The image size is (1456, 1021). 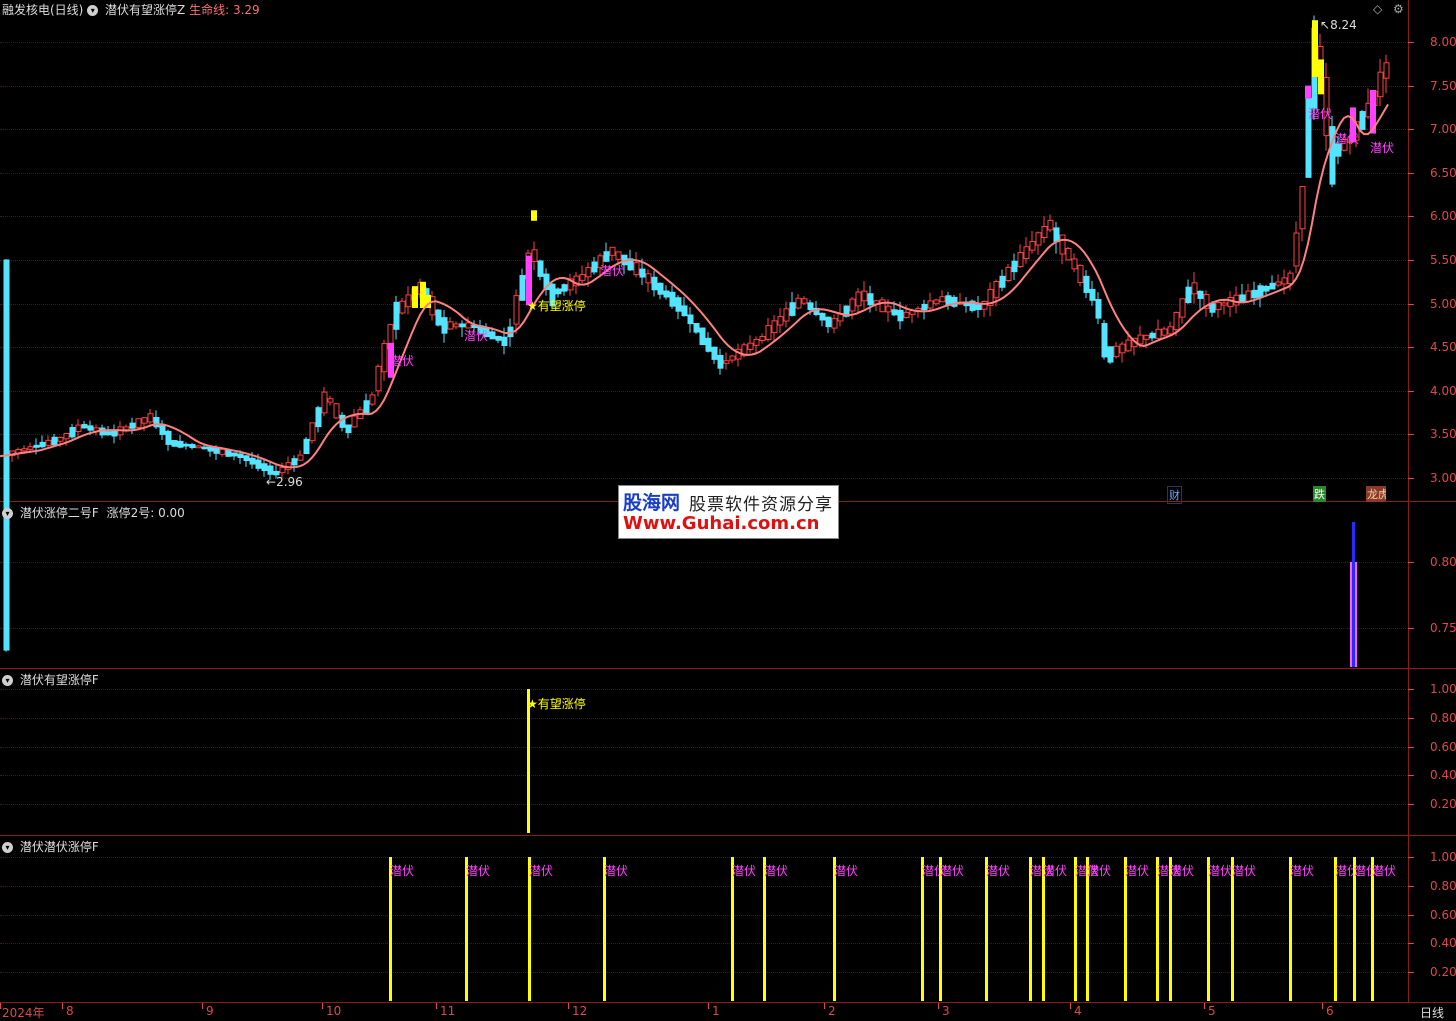 I want to click on tool-icon: ⚙, so click(x=1398, y=9).